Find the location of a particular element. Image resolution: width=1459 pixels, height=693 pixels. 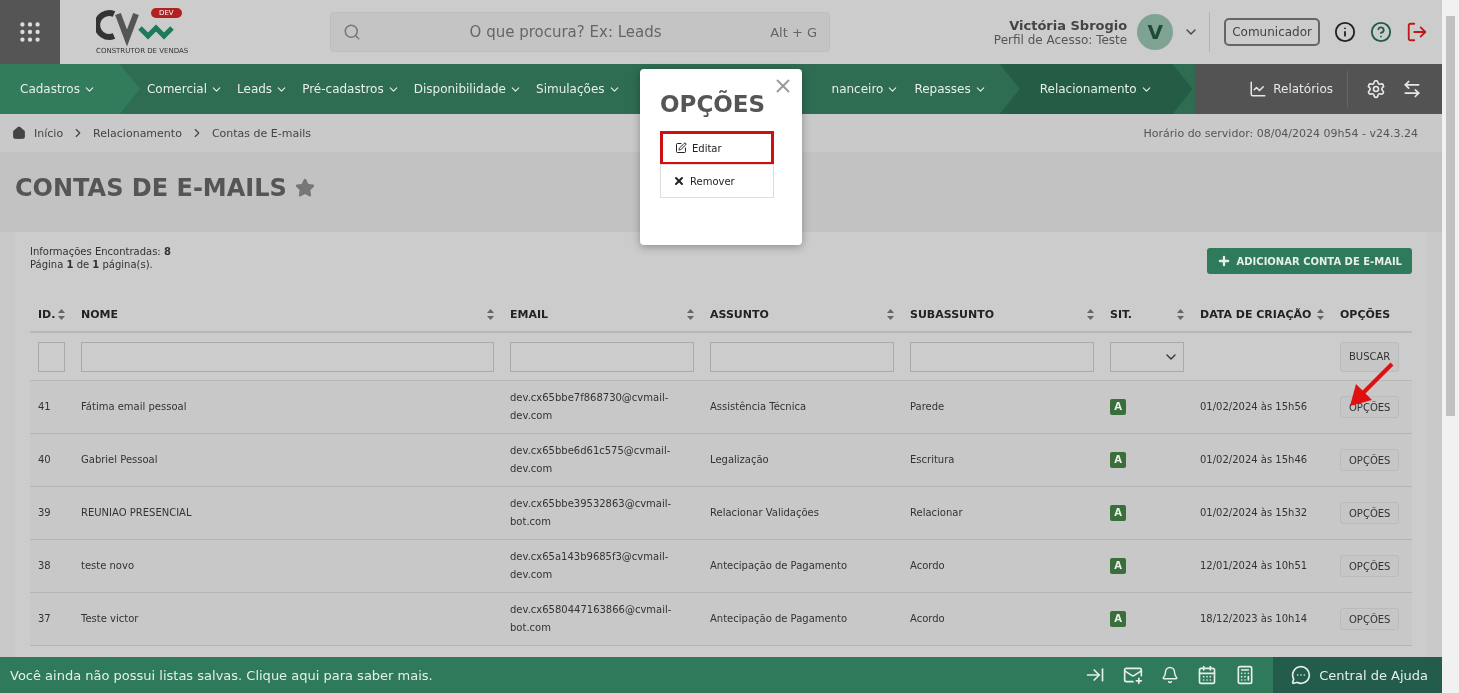

table-cell-text: dev.cx65bbe6d61c575@cvmail-dev.com is located at coordinates (590, 460).